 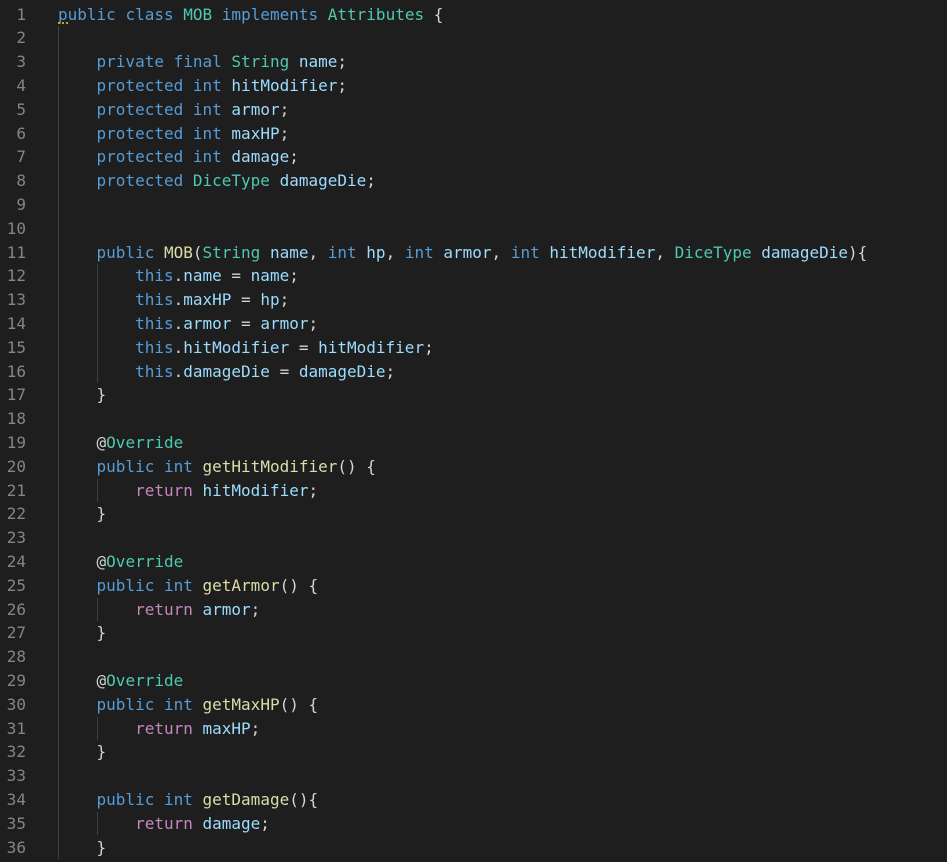 I want to click on code-line: 26 return armor;, so click(x=473, y=610).